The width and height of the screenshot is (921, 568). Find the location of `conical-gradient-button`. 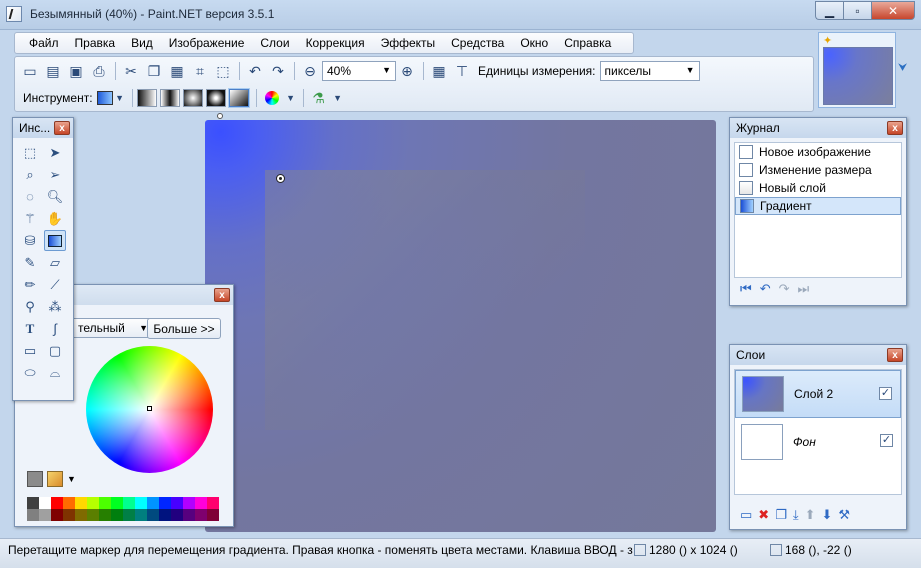

conical-gradient-button is located at coordinates (238, 98).